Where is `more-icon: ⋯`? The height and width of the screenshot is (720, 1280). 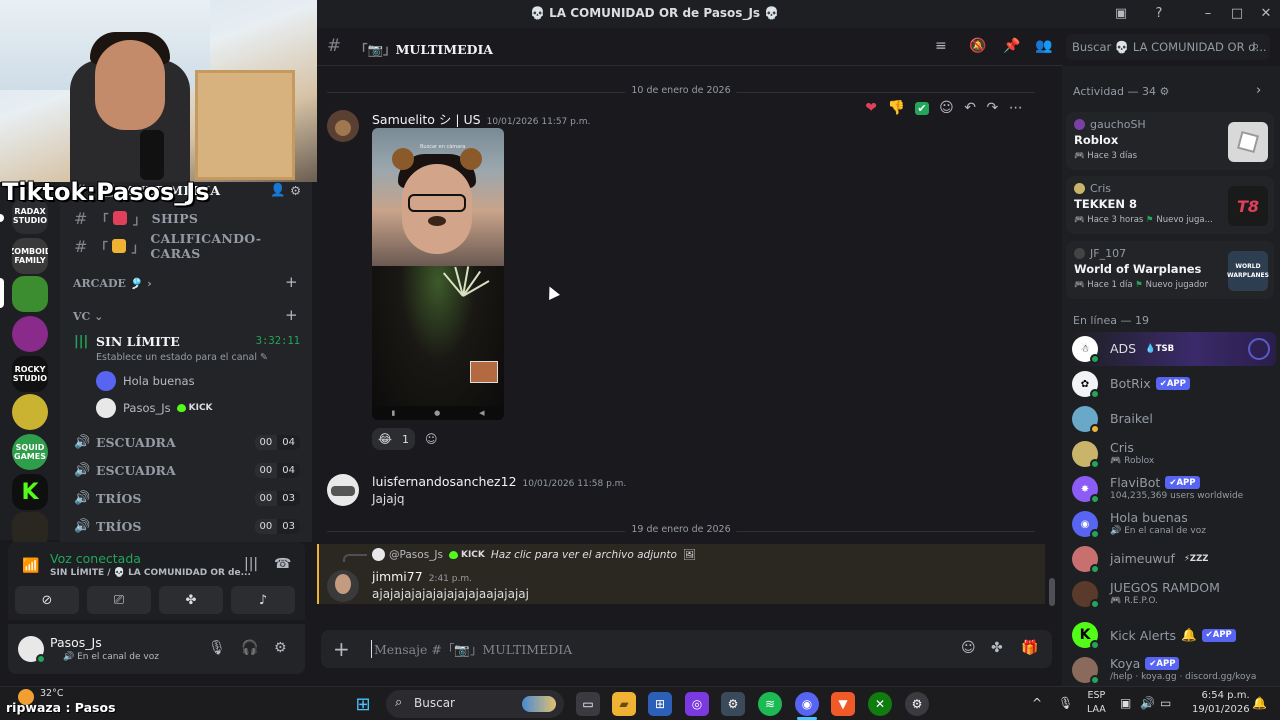
more-icon: ⋯ is located at coordinates (1016, 108).